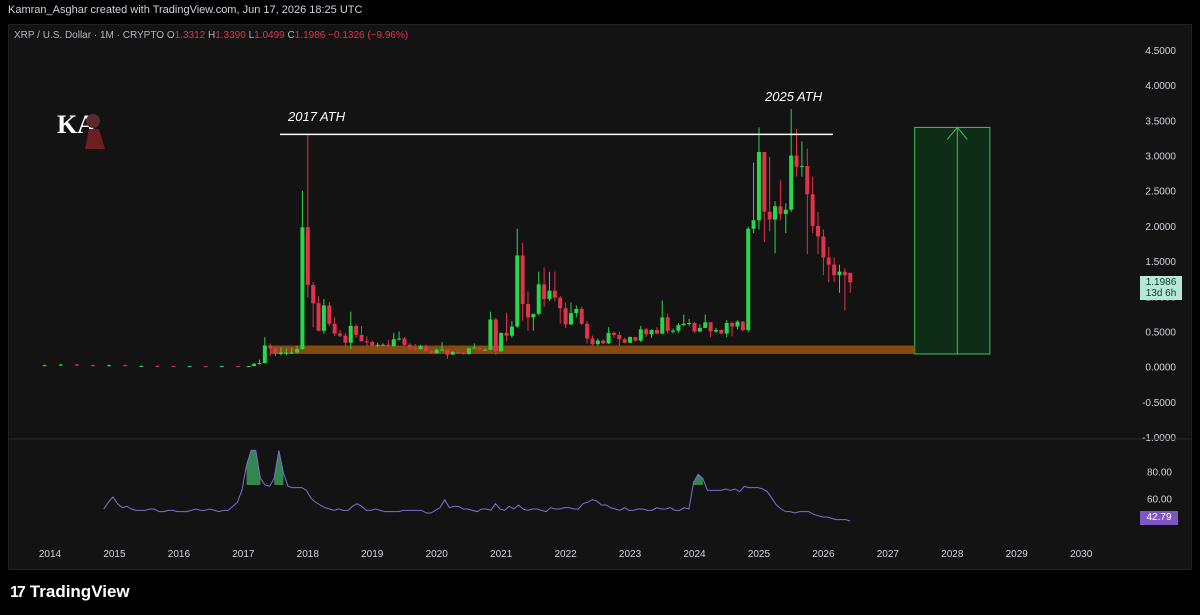 This screenshot has height=615, width=1200. Describe the element at coordinates (1160, 51) in the screenshot. I see `price-tick-label: 4.5000` at that location.